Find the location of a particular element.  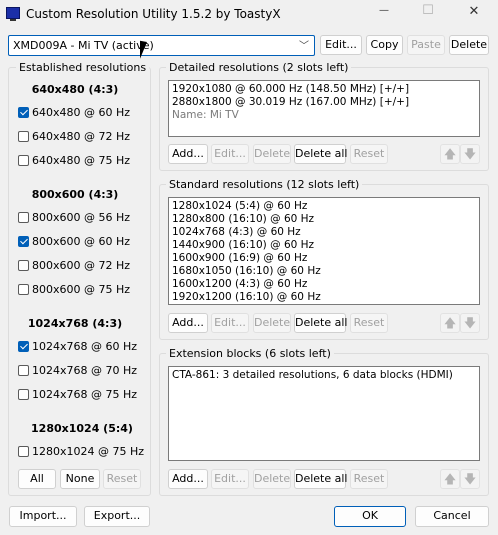

checkbox-1024x768-60: 1024x768 @ 60 Hz is located at coordinates (77, 347).